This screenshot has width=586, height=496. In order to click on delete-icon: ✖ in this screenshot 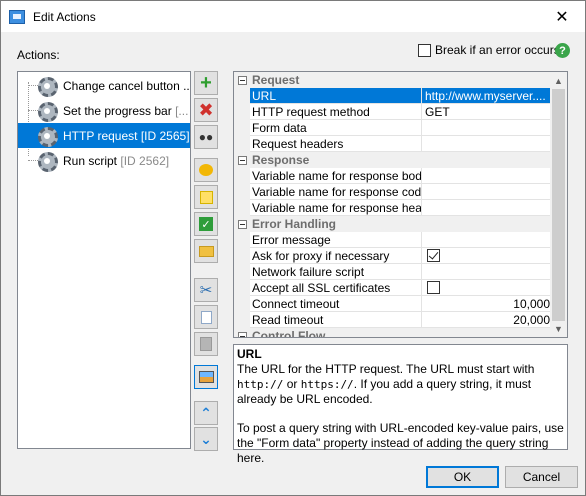, I will do `click(206, 109)`.